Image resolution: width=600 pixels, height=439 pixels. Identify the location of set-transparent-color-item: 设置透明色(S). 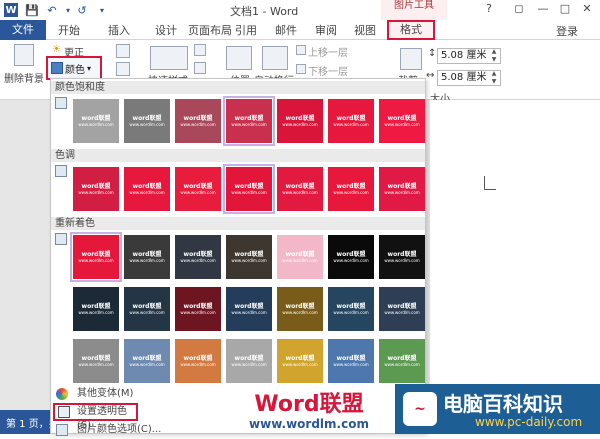
(95, 417).